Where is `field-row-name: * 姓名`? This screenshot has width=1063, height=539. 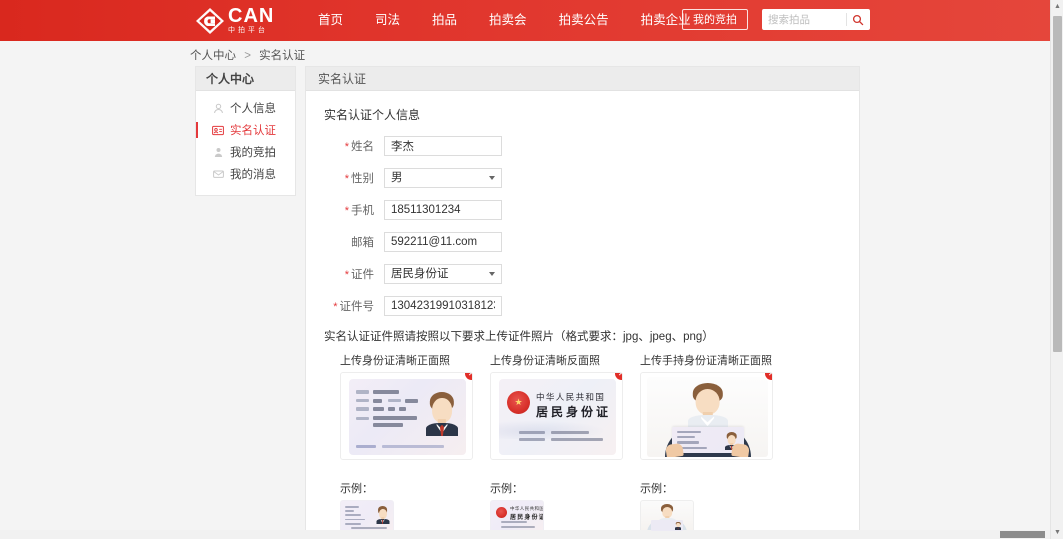
field-row-name: * 姓名 is located at coordinates (590, 146).